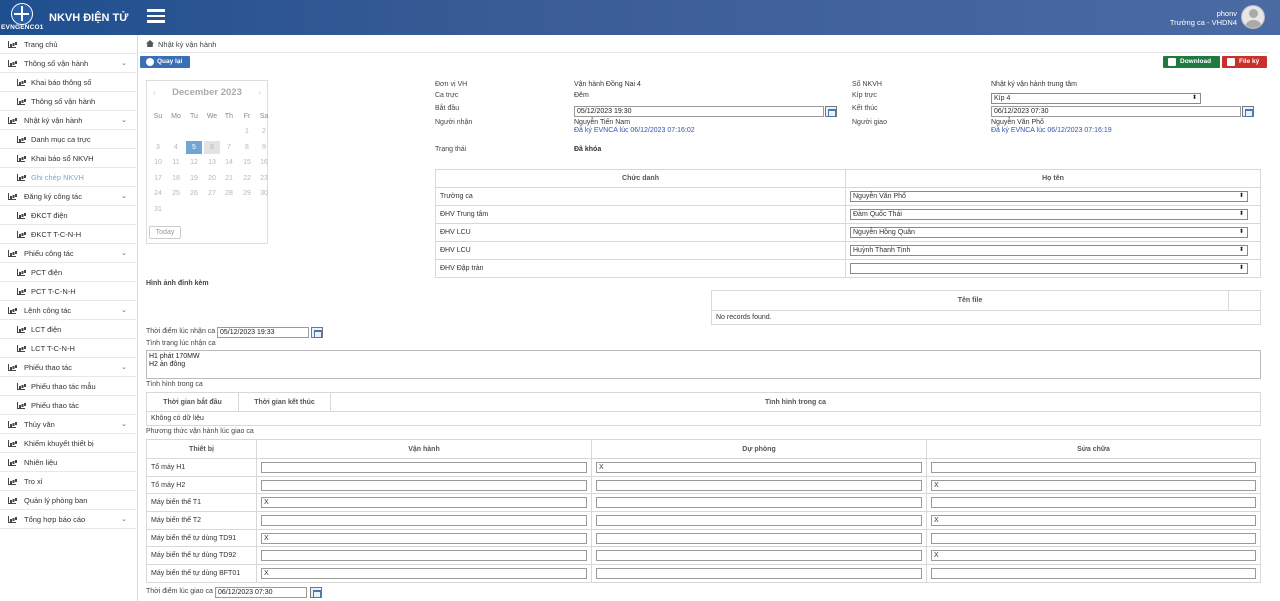 The image size is (1280, 601). I want to click on sidebar-item: Đăng ký công tác ⌄, so click(69, 196).